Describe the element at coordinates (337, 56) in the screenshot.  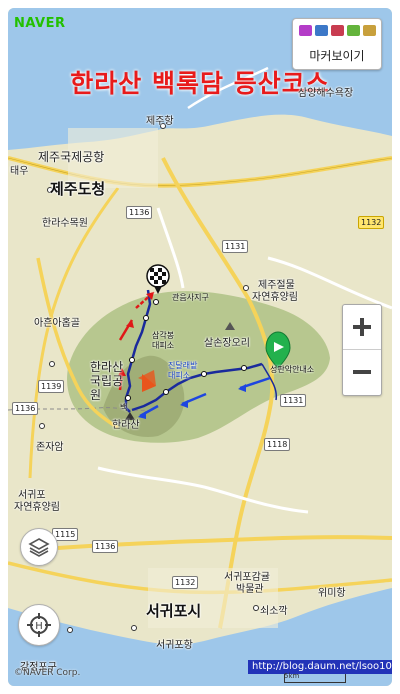
I see `marker-toggle-label: 마커보이기` at that location.